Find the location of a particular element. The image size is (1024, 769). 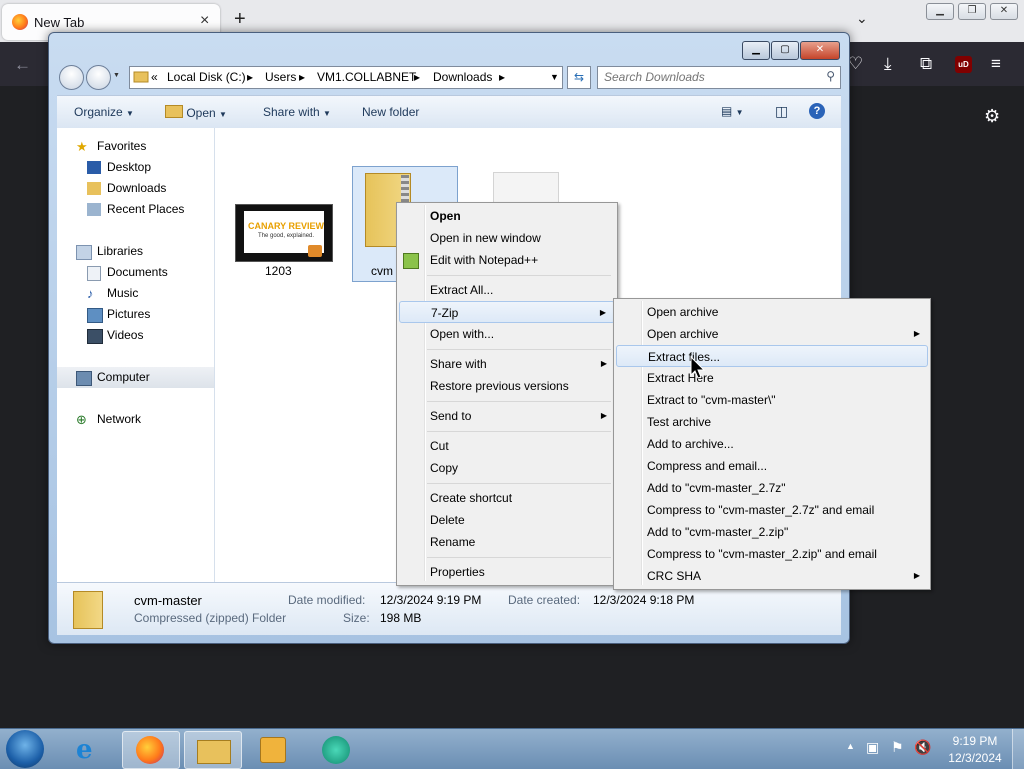

taskbar-explorer-icon is located at coordinates (213, 750).